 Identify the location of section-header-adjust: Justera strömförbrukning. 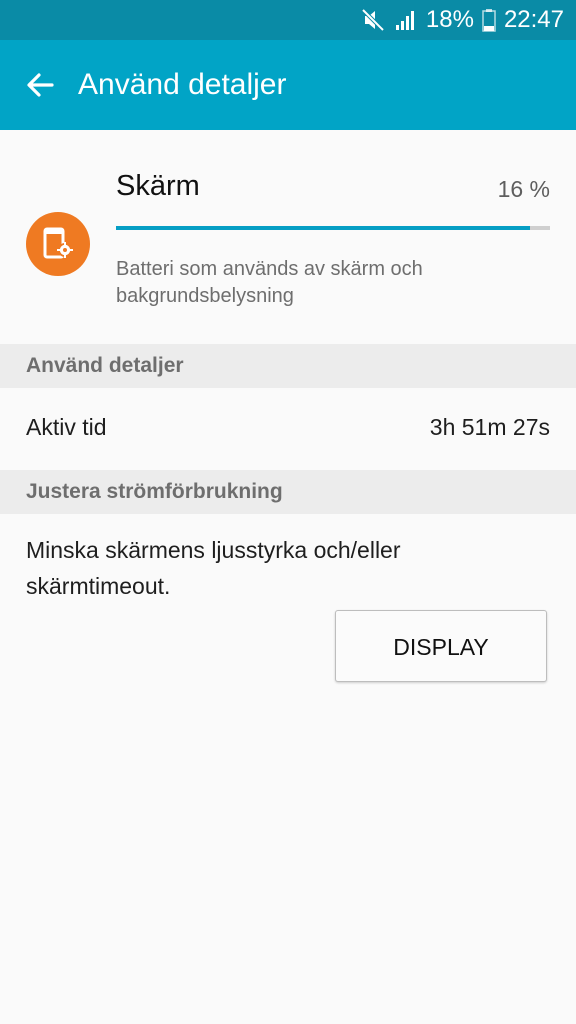
(288, 492).